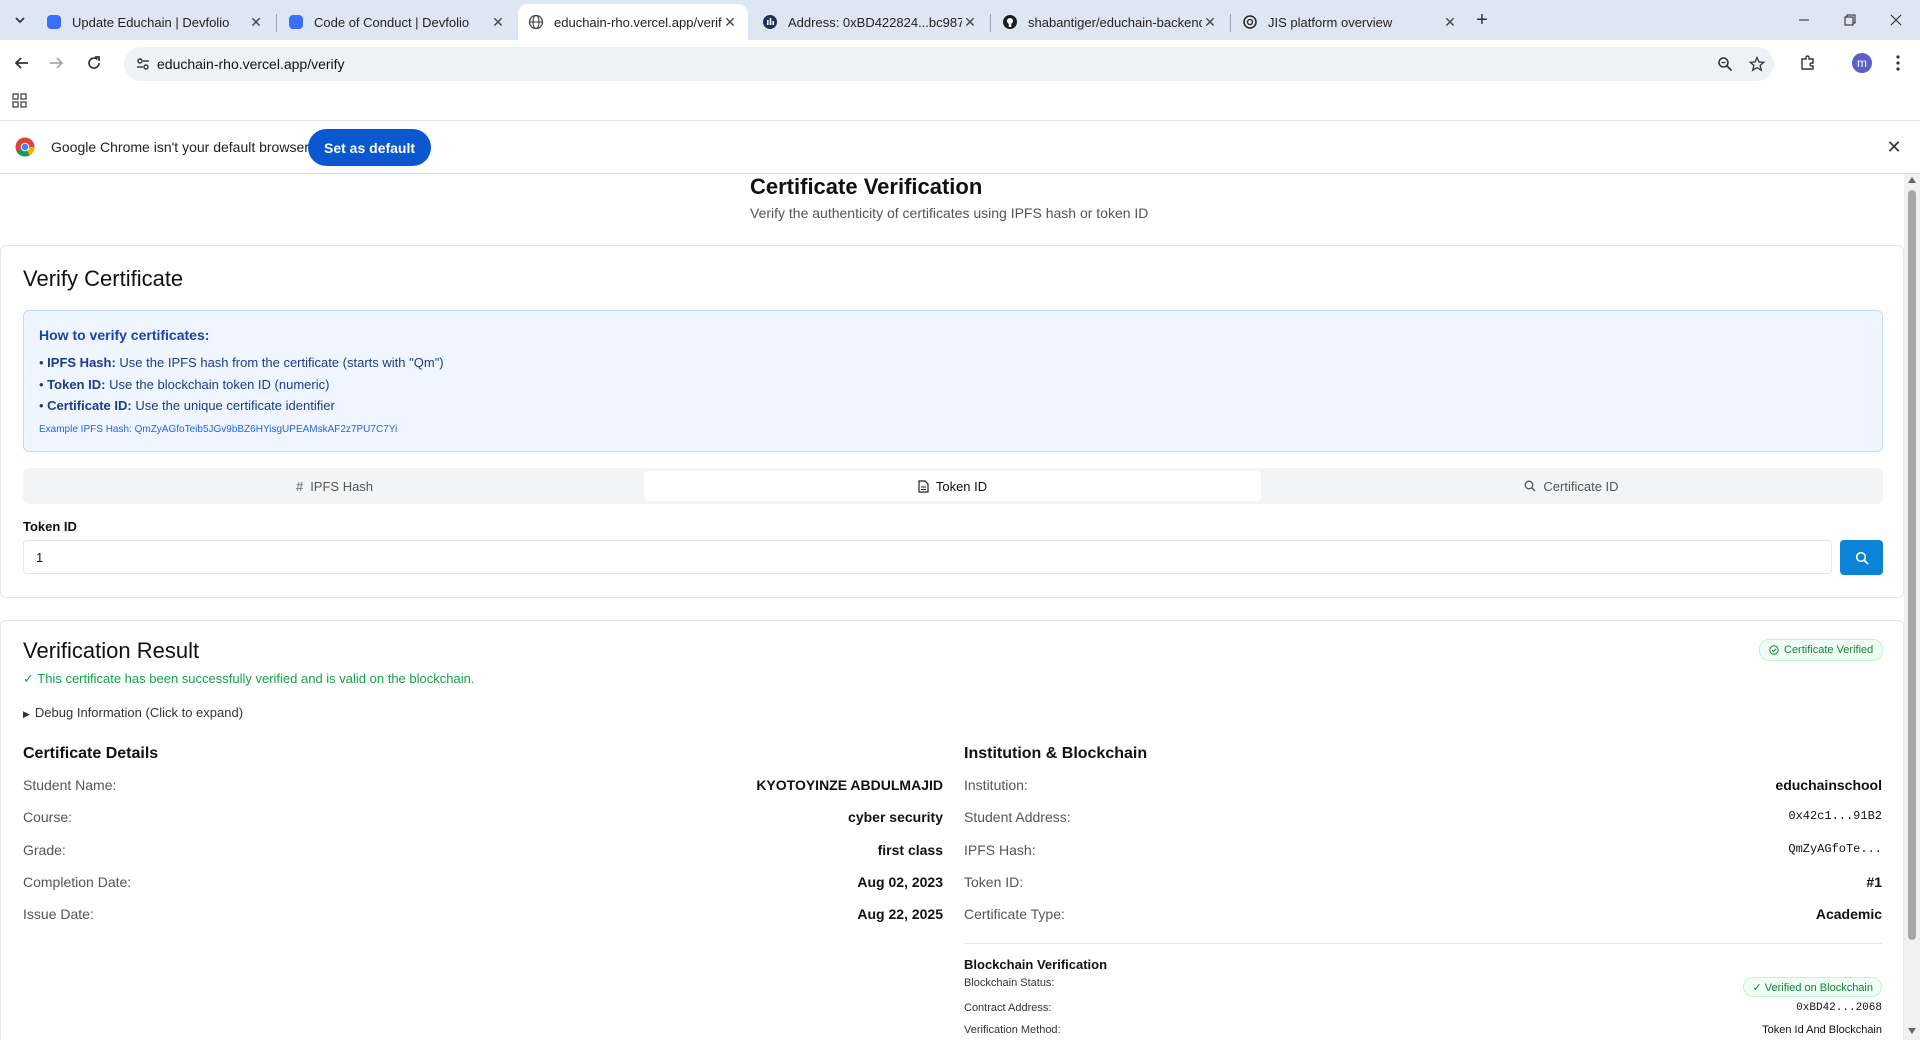  What do you see at coordinates (48, 817) in the screenshot?
I see `detail-label: Course:` at bounding box center [48, 817].